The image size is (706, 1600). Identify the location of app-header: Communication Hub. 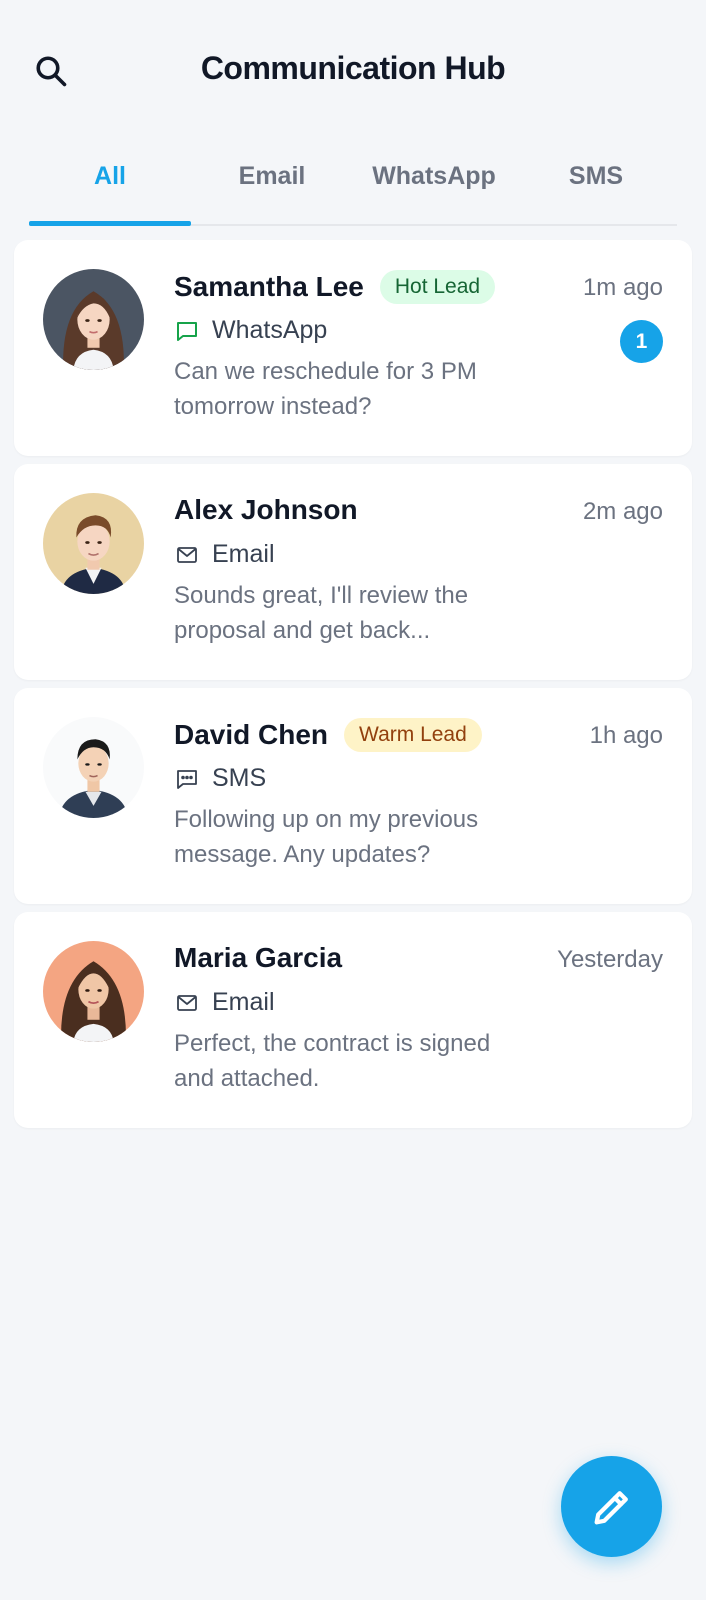
(353, 70).